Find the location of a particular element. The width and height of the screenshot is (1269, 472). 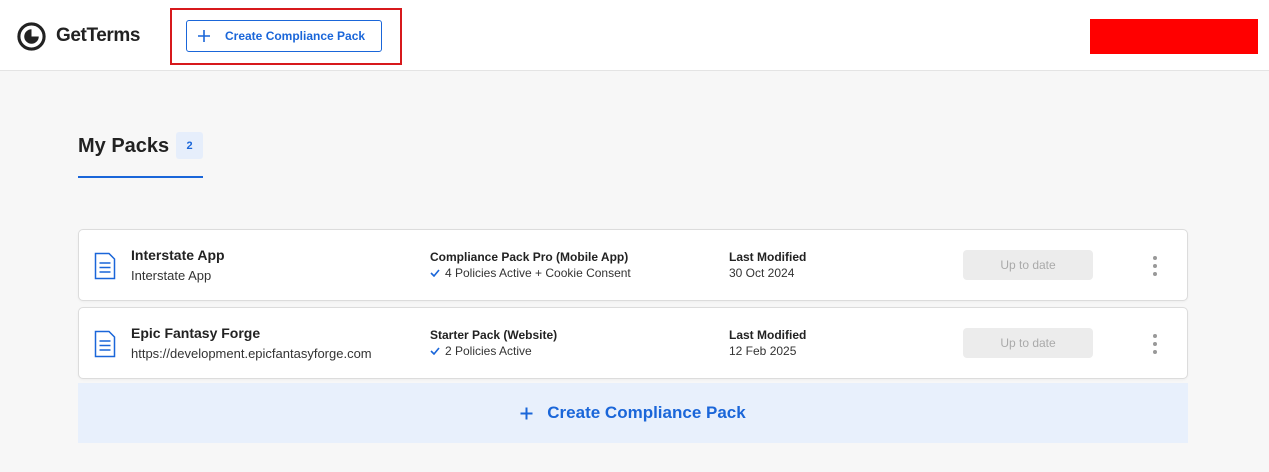

pack-policies-text: 4 Policies Active + Cookie Consent is located at coordinates (538, 273).